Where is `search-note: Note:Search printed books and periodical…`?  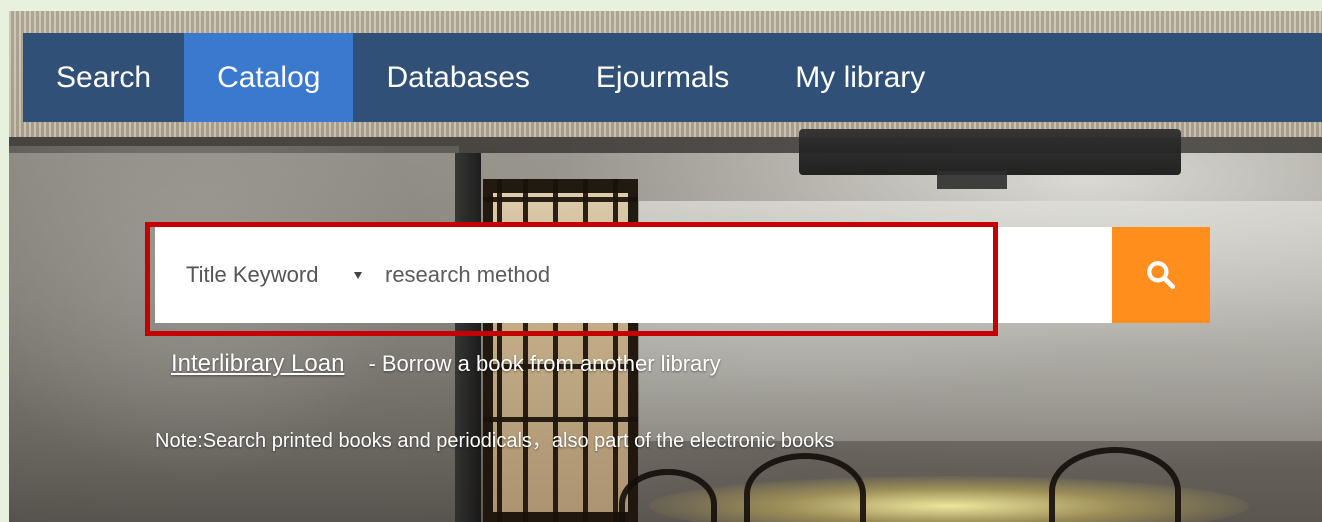
search-note: Note:Search printed books and periodical… is located at coordinates (495, 441).